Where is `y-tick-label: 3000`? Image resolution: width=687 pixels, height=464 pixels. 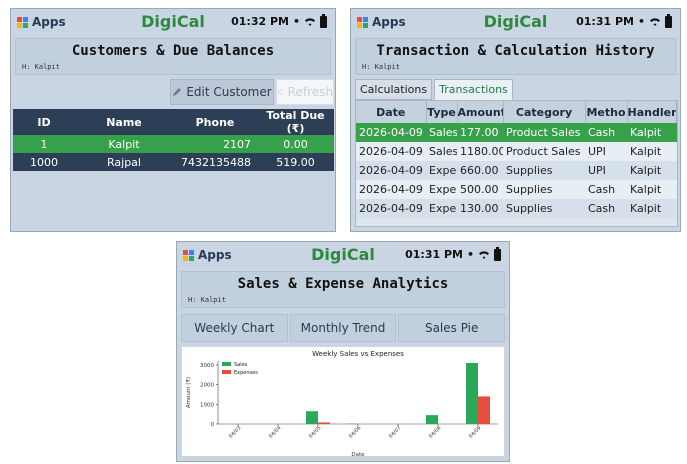 y-tick-label: 3000 is located at coordinates (207, 366).